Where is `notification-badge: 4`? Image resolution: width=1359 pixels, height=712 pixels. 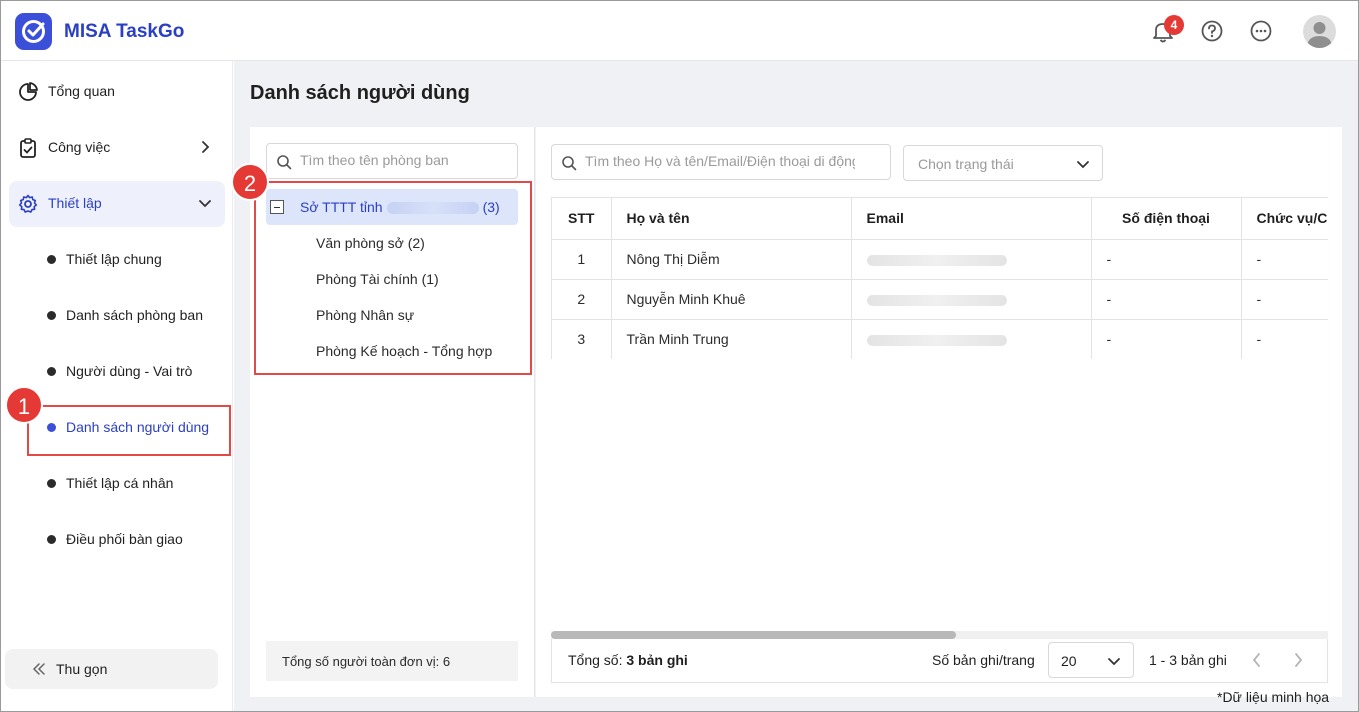
notification-badge: 4 is located at coordinates (1174, 25).